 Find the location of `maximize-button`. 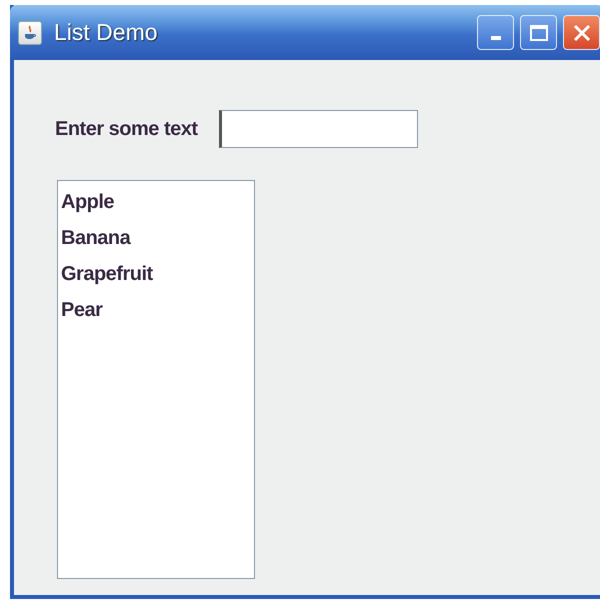

maximize-button is located at coordinates (538, 32).